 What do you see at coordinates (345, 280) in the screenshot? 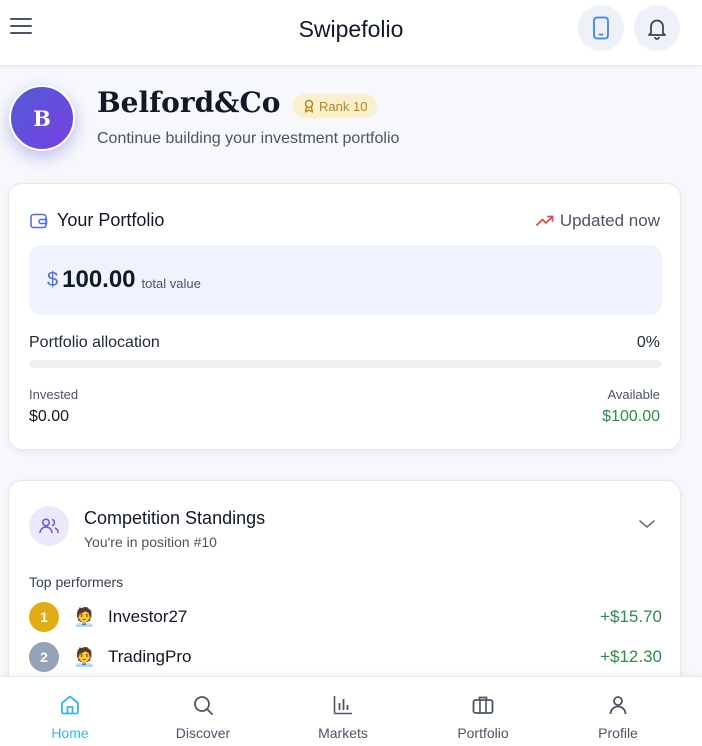
I see `total-value-box: $ 100.00 total value` at bounding box center [345, 280].